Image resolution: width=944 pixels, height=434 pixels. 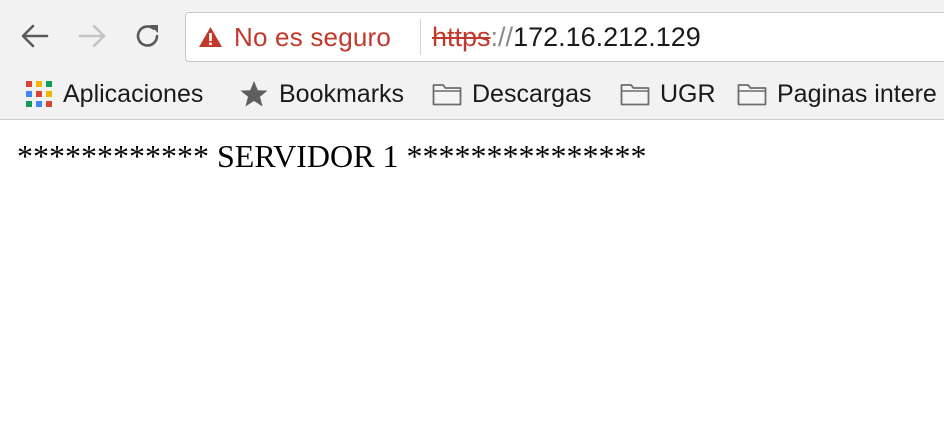 I want to click on warning-icon, so click(x=210, y=37).